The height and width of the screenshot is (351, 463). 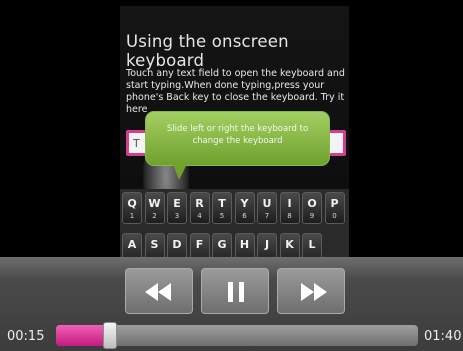 I want to click on current-time: 00:15, so click(x=26, y=336).